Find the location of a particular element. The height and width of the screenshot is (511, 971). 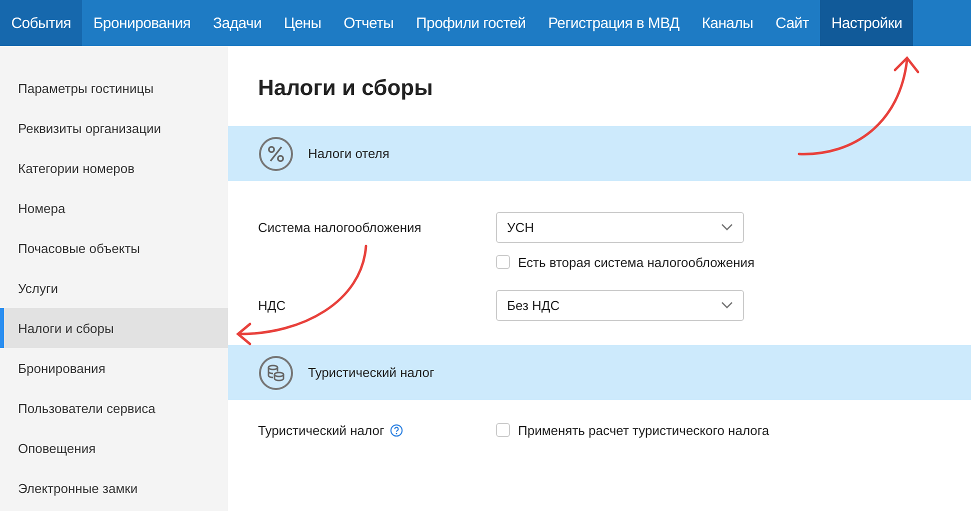

nav-tab: События is located at coordinates (41, 23).